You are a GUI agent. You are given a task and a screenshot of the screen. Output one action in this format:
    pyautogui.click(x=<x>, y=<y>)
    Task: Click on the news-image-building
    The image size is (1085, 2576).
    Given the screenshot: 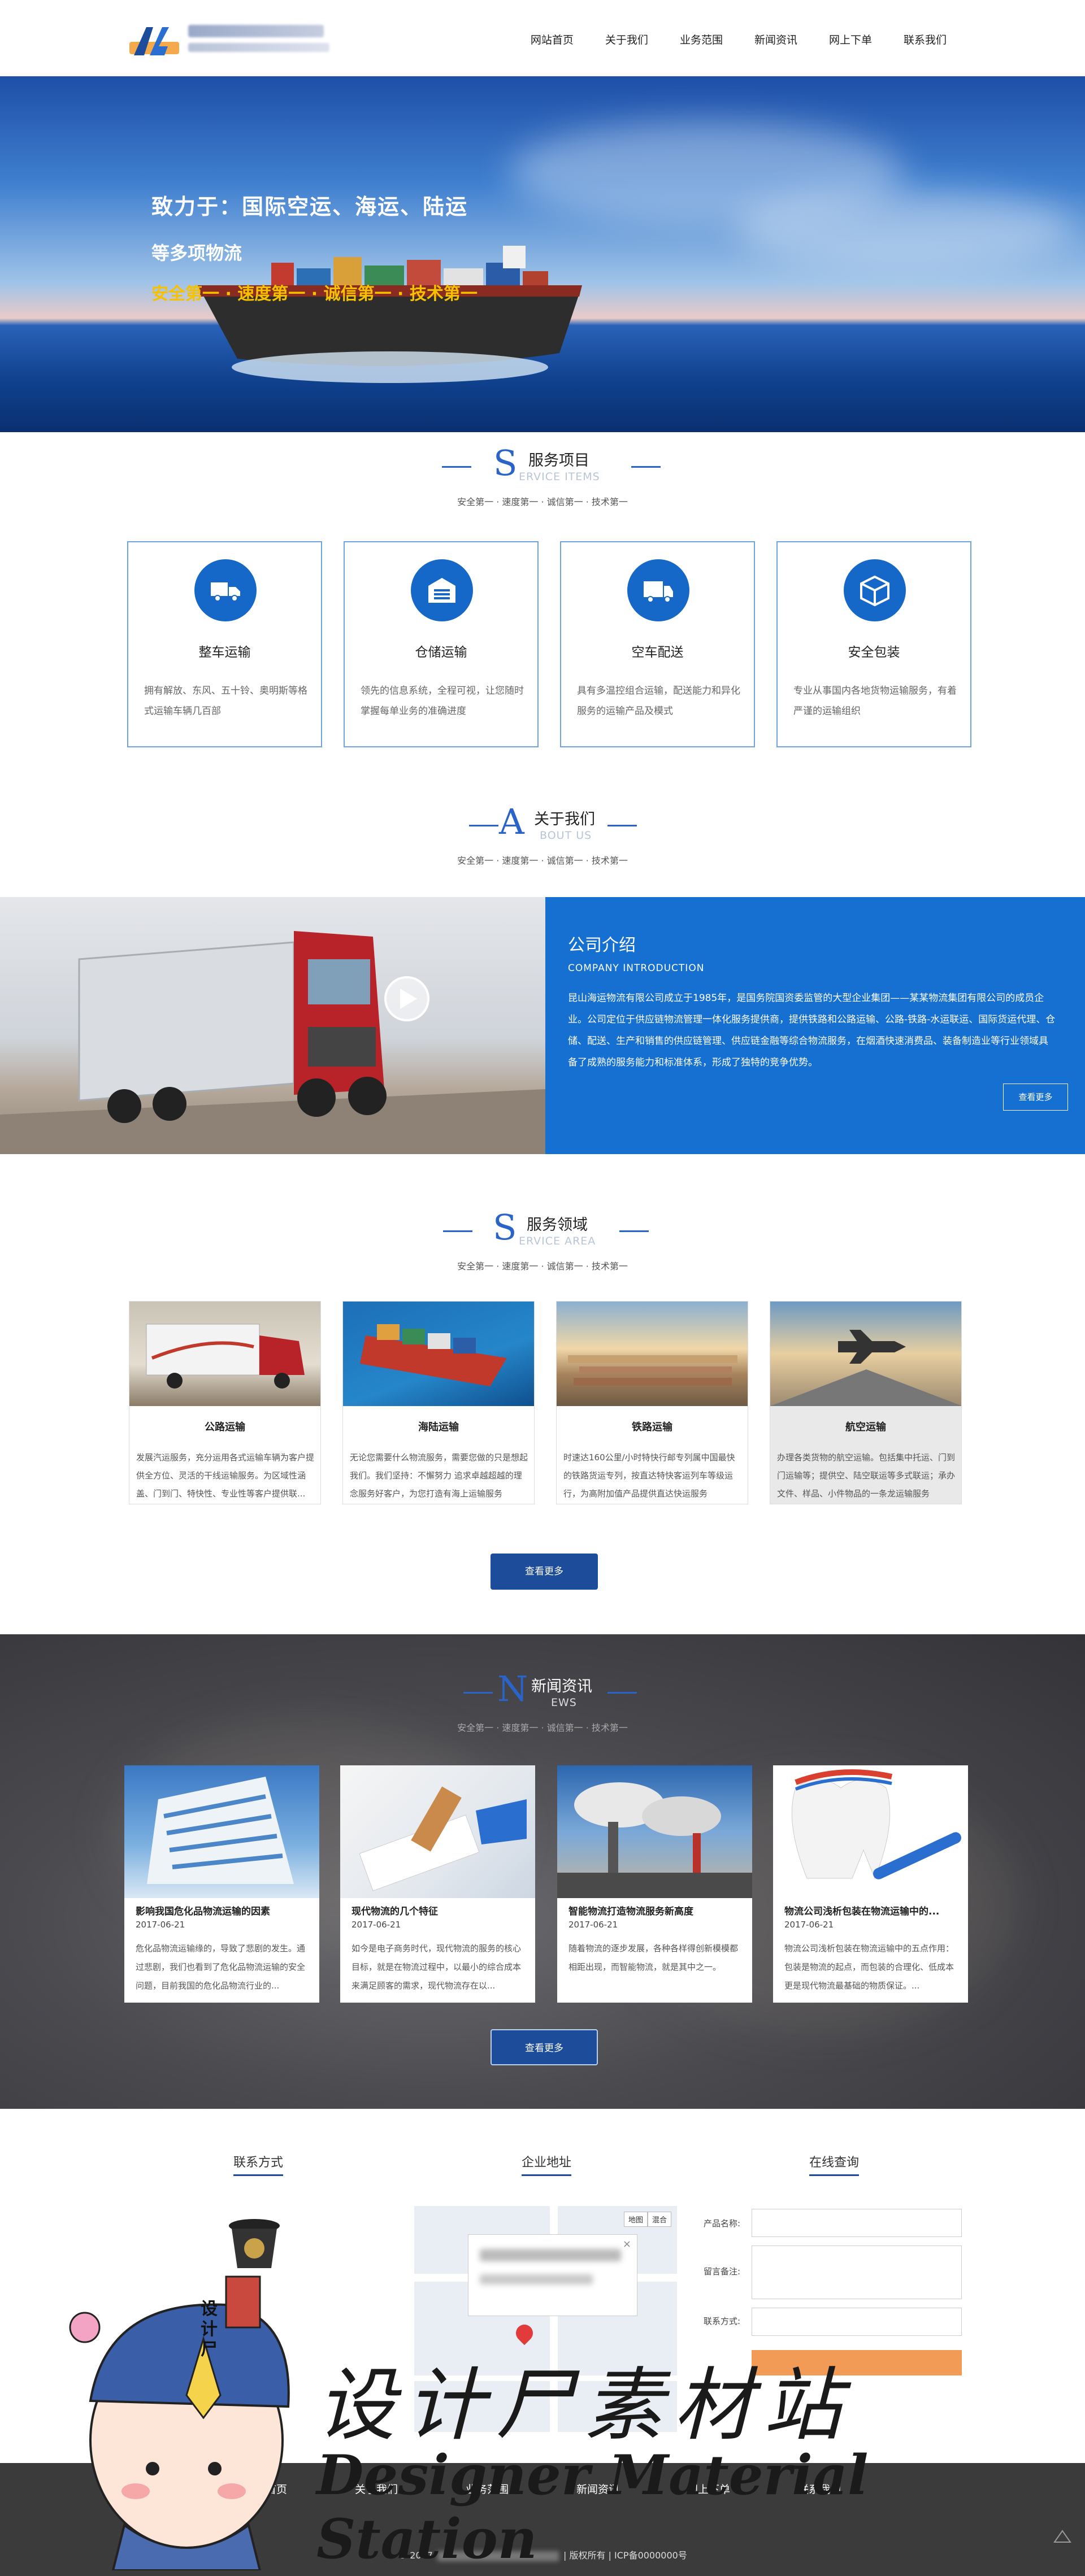 What is the action you would take?
    pyautogui.click(x=221, y=1831)
    